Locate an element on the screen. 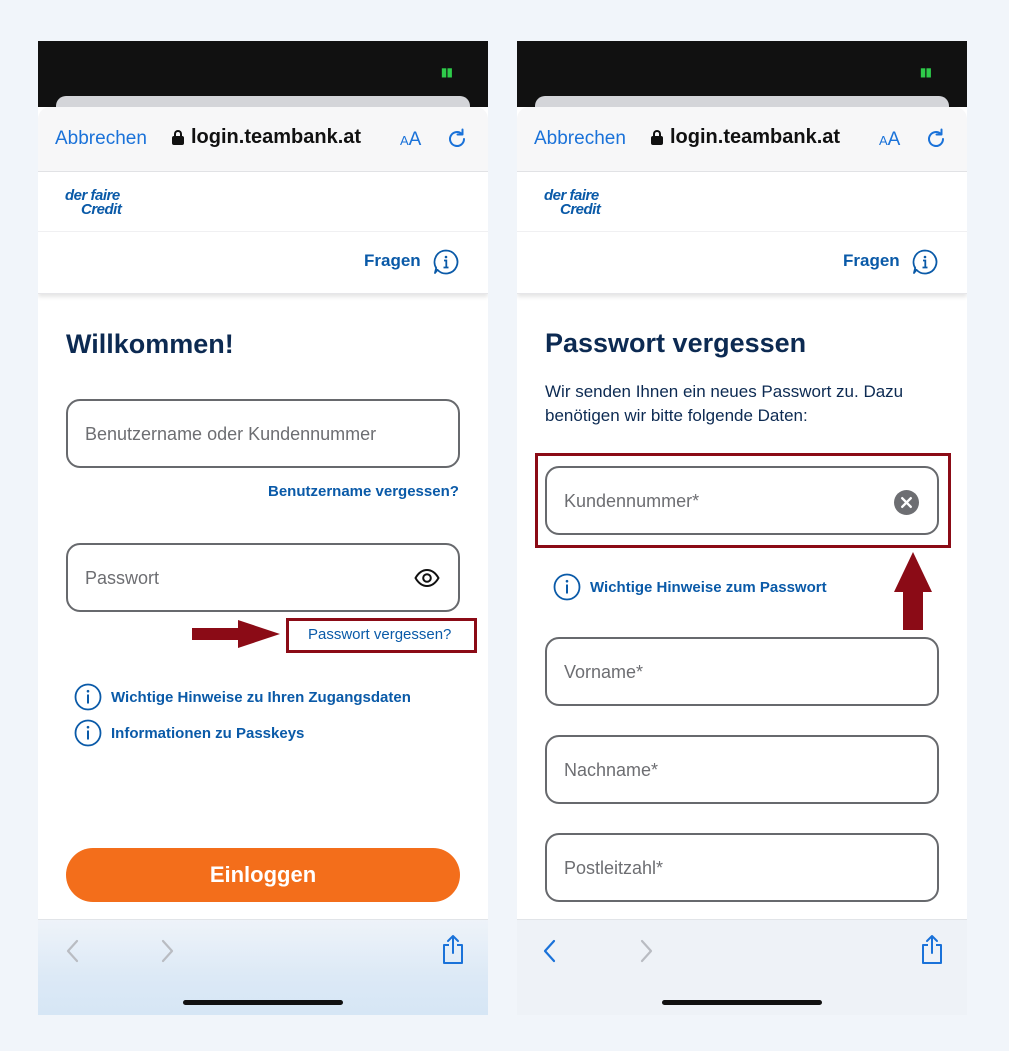 Image resolution: width=1009 pixels, height=1051 pixels. postal-code-placeholder: Postleitzahl* is located at coordinates (614, 868).